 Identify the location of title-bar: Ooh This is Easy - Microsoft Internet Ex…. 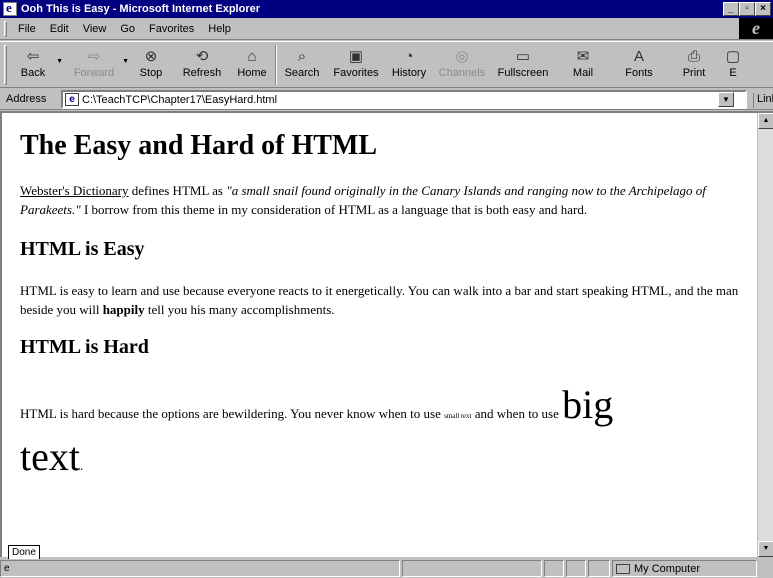
(386, 9).